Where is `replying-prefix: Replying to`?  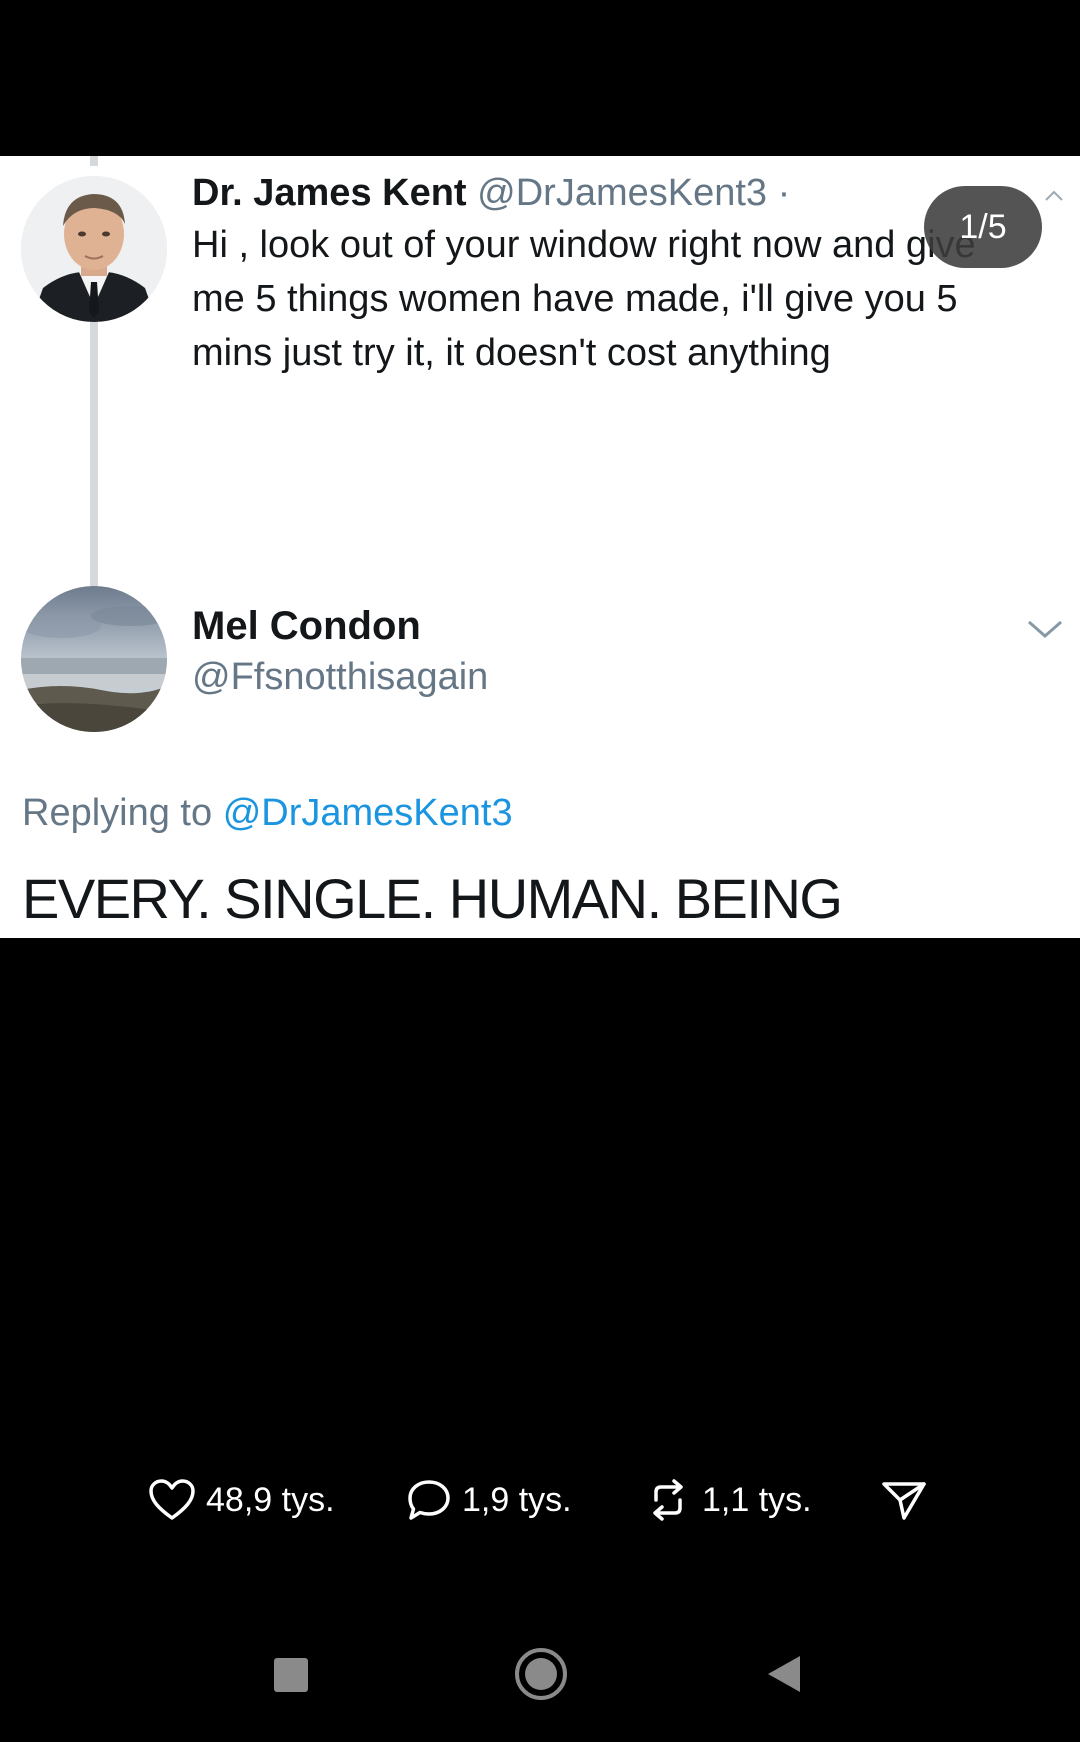 replying-prefix: Replying to is located at coordinates (117, 813).